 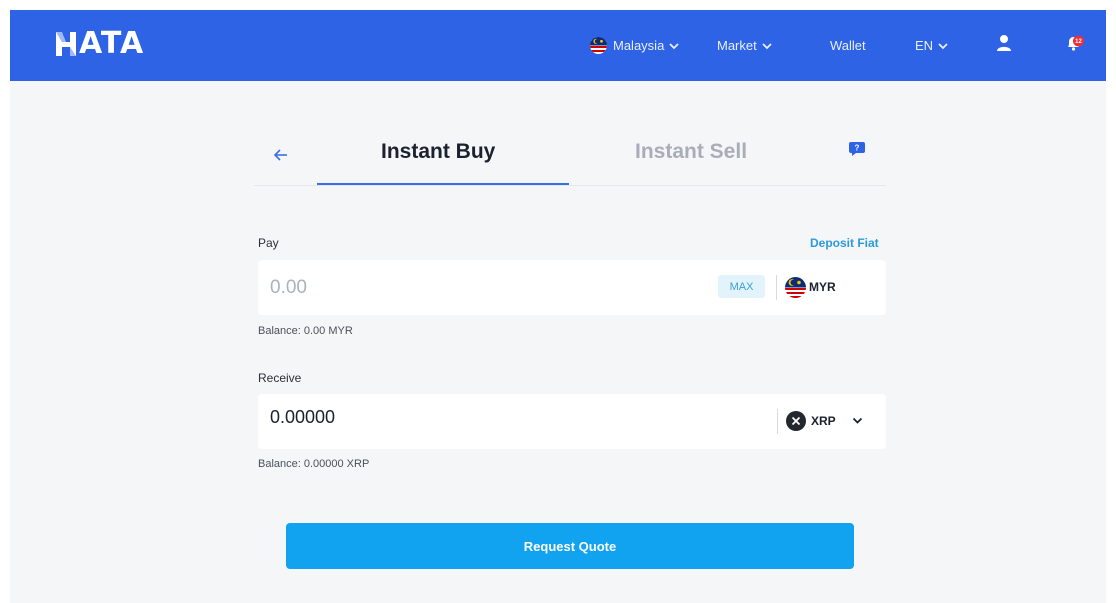 I want to click on market-menu: Market, so click(x=745, y=45).